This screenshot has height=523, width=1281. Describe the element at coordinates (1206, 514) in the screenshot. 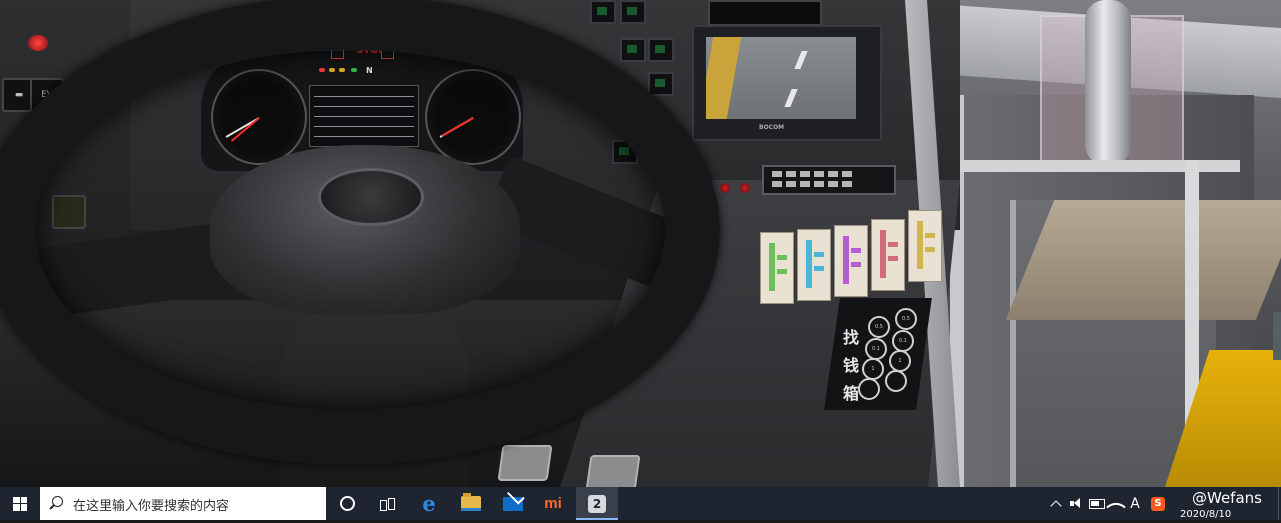

I see `clock-date: 2020/8/10` at that location.